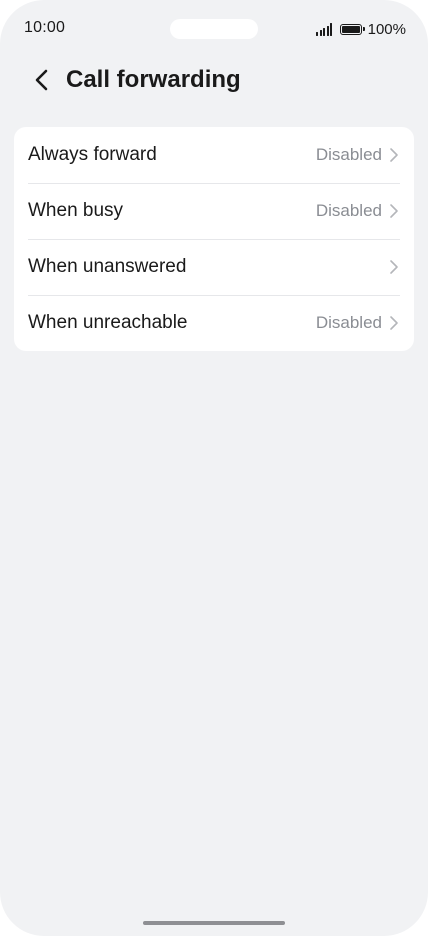  Describe the element at coordinates (214, 211) in the screenshot. I see `when-busy-item: When busy Disabled` at that location.